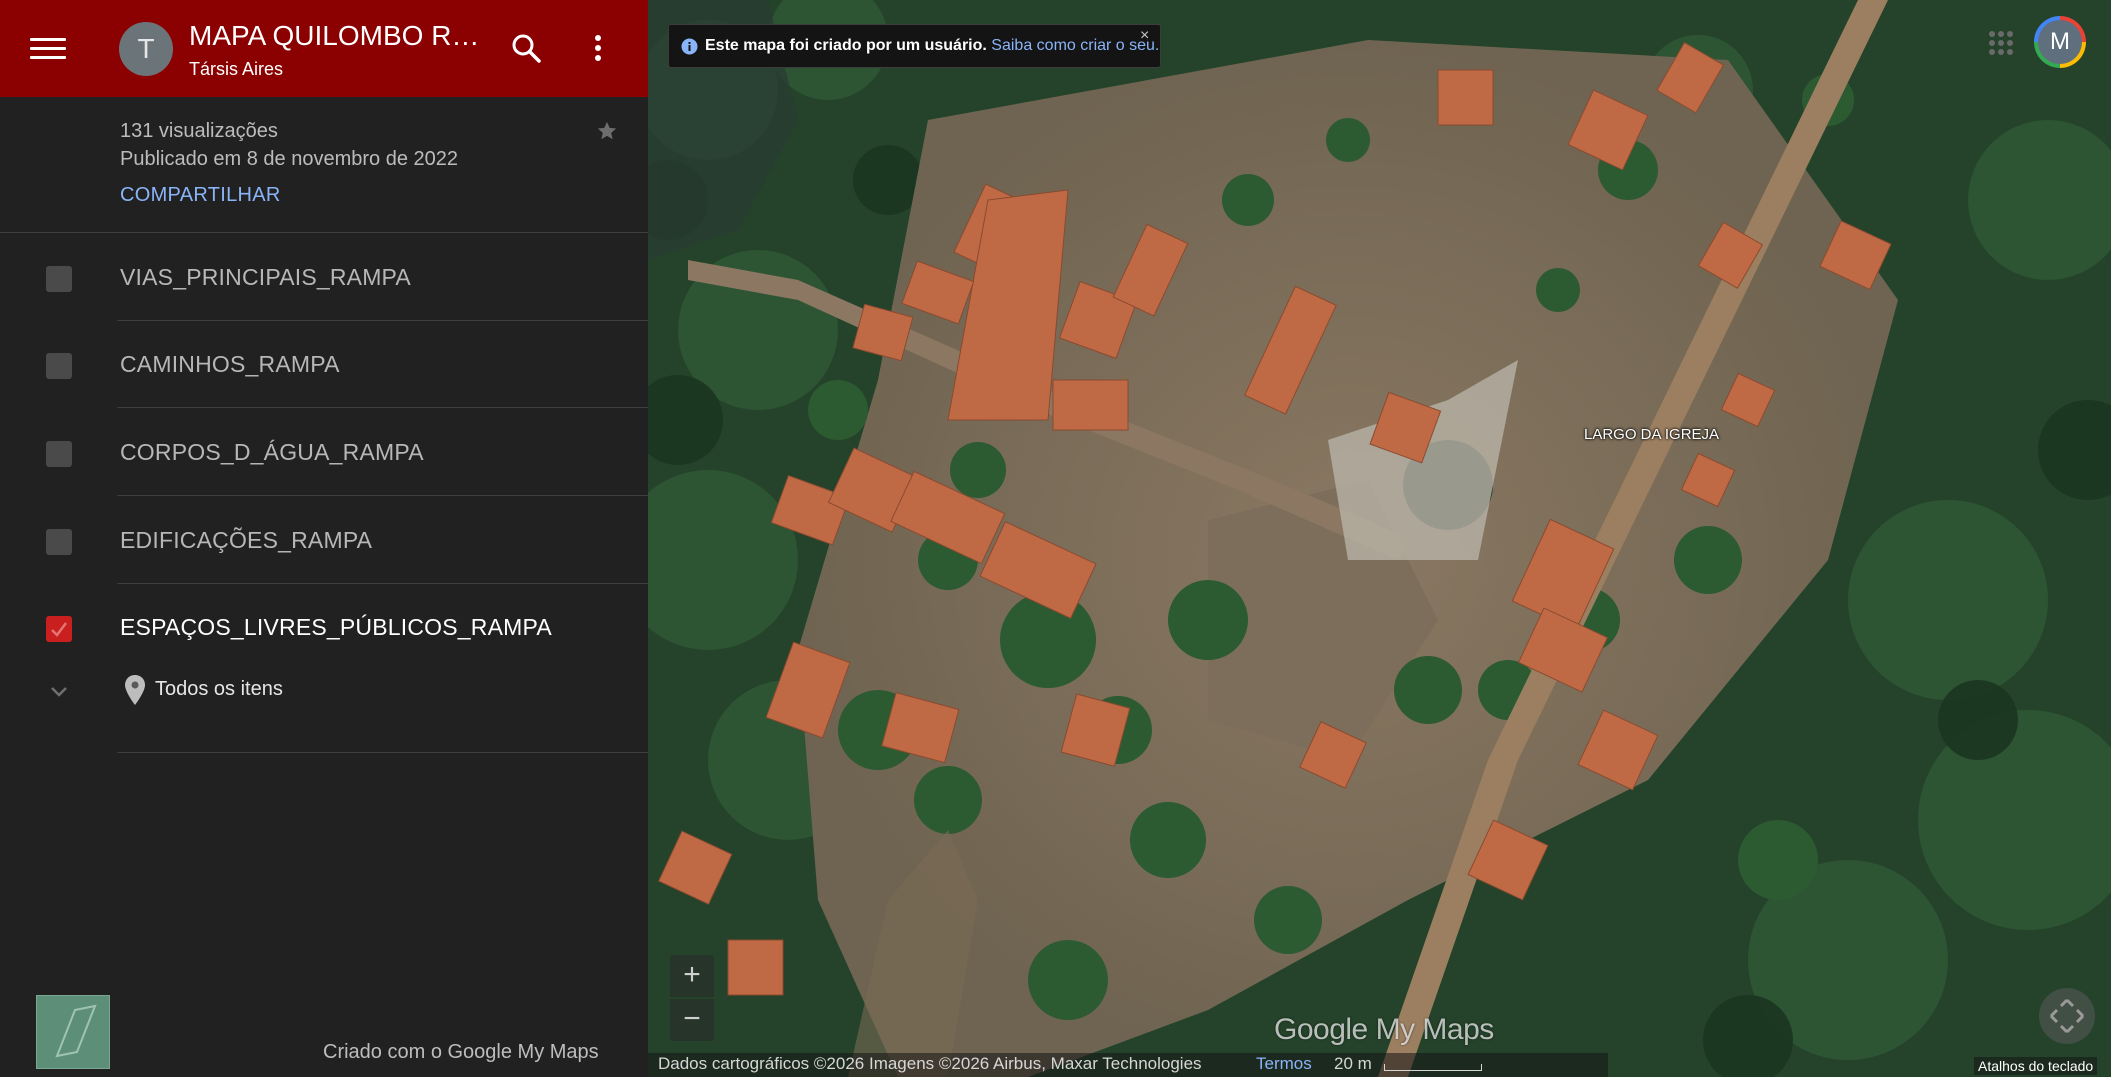 This screenshot has width=2111, height=1077. What do you see at coordinates (846, 45) in the screenshot?
I see `notice-text: Este mapa foi criado por um usuário.` at bounding box center [846, 45].